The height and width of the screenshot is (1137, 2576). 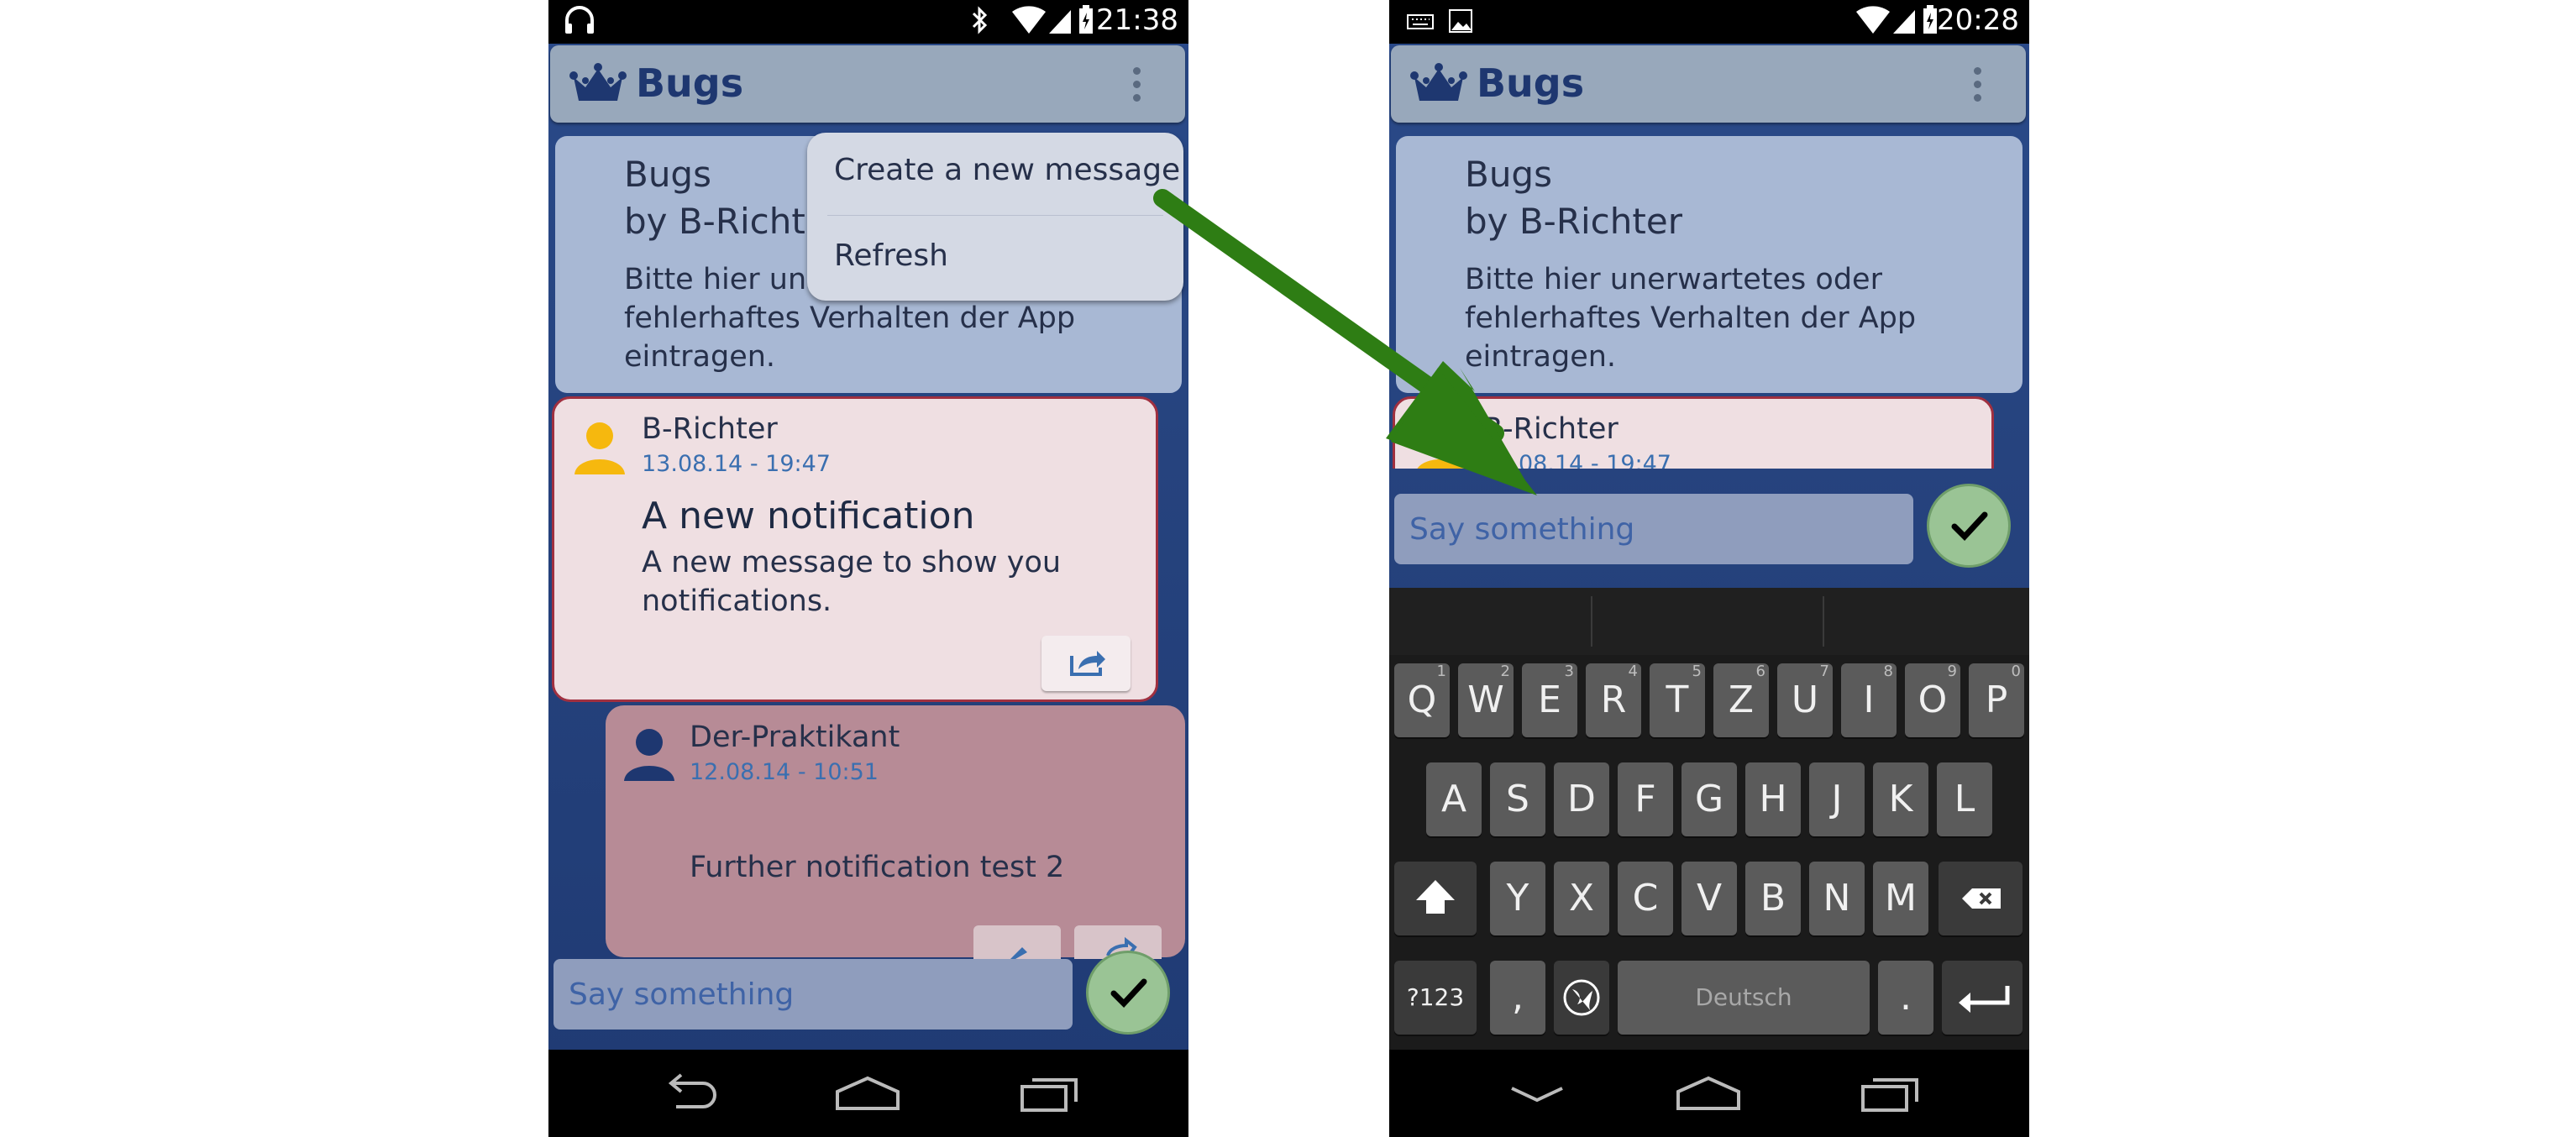 What do you see at coordinates (1517, 799) in the screenshot?
I see `key-s: S` at bounding box center [1517, 799].